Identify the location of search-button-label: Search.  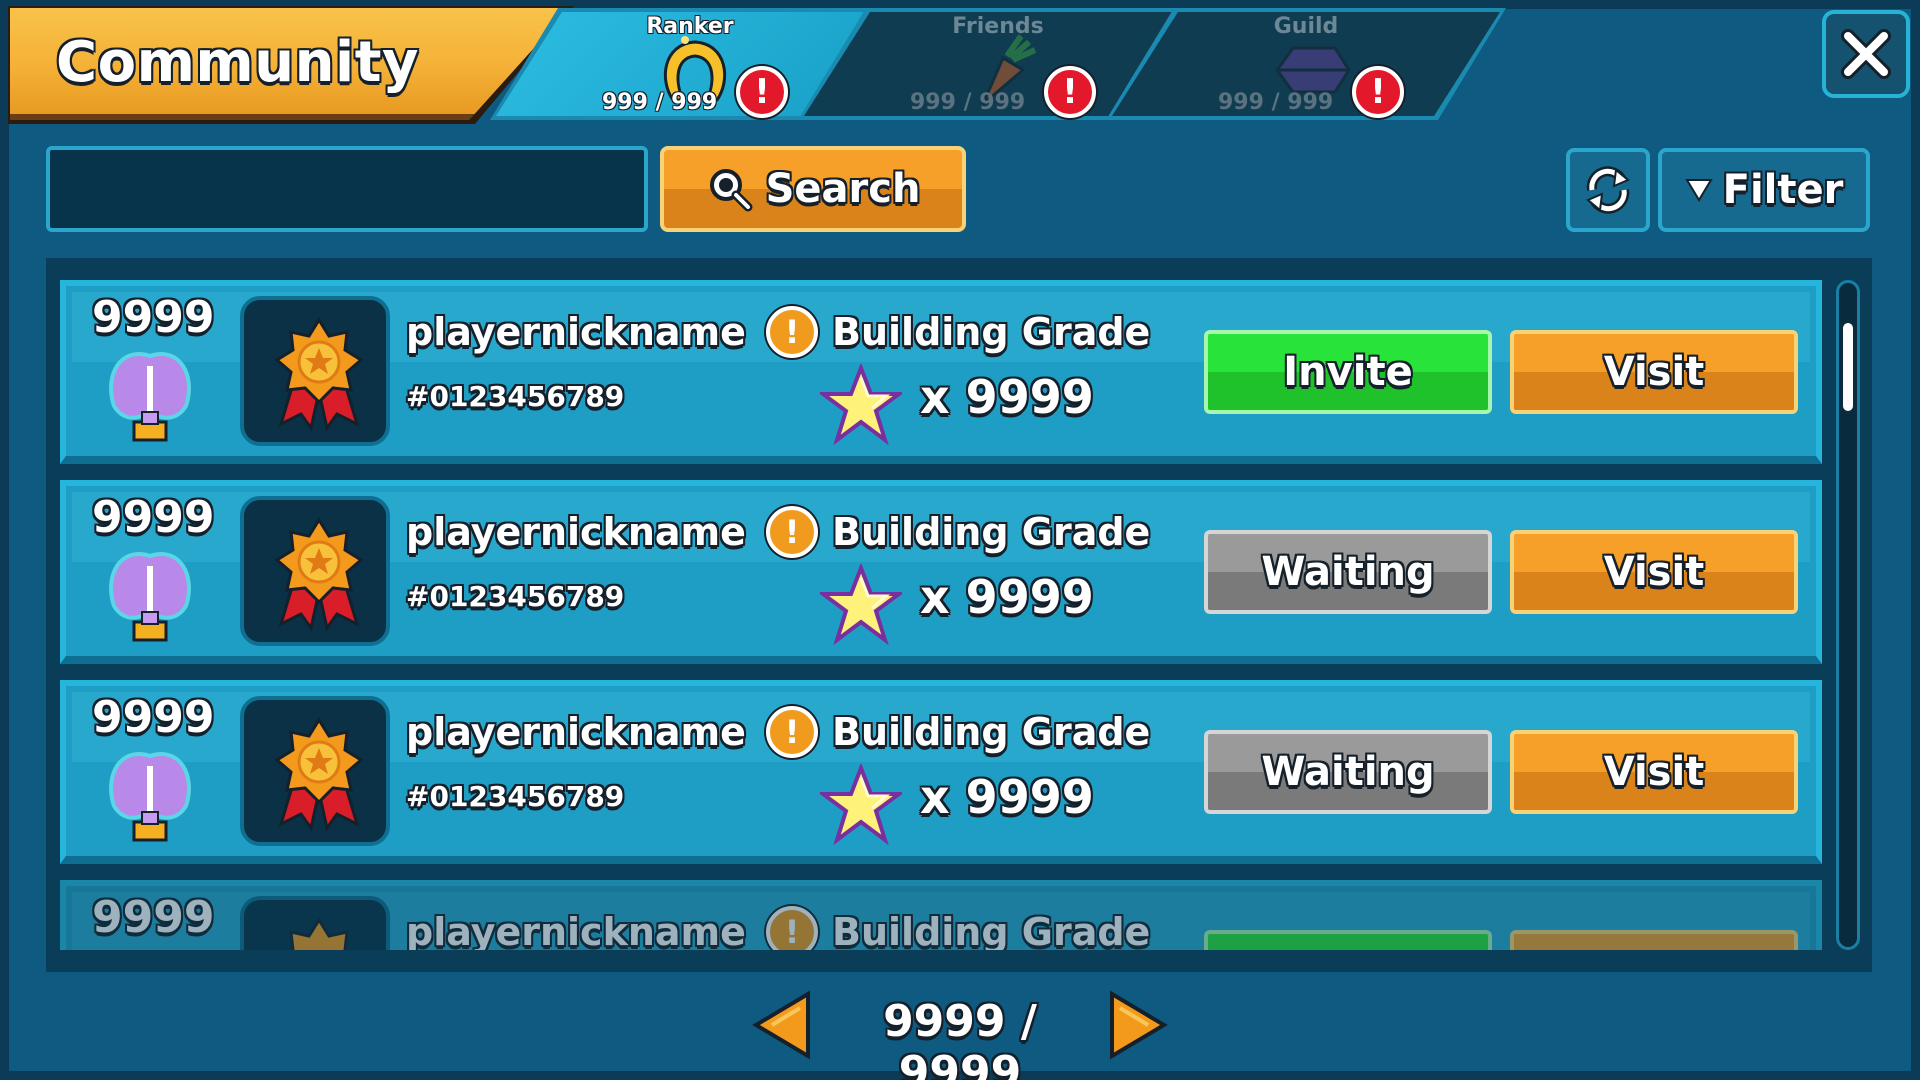
(843, 189).